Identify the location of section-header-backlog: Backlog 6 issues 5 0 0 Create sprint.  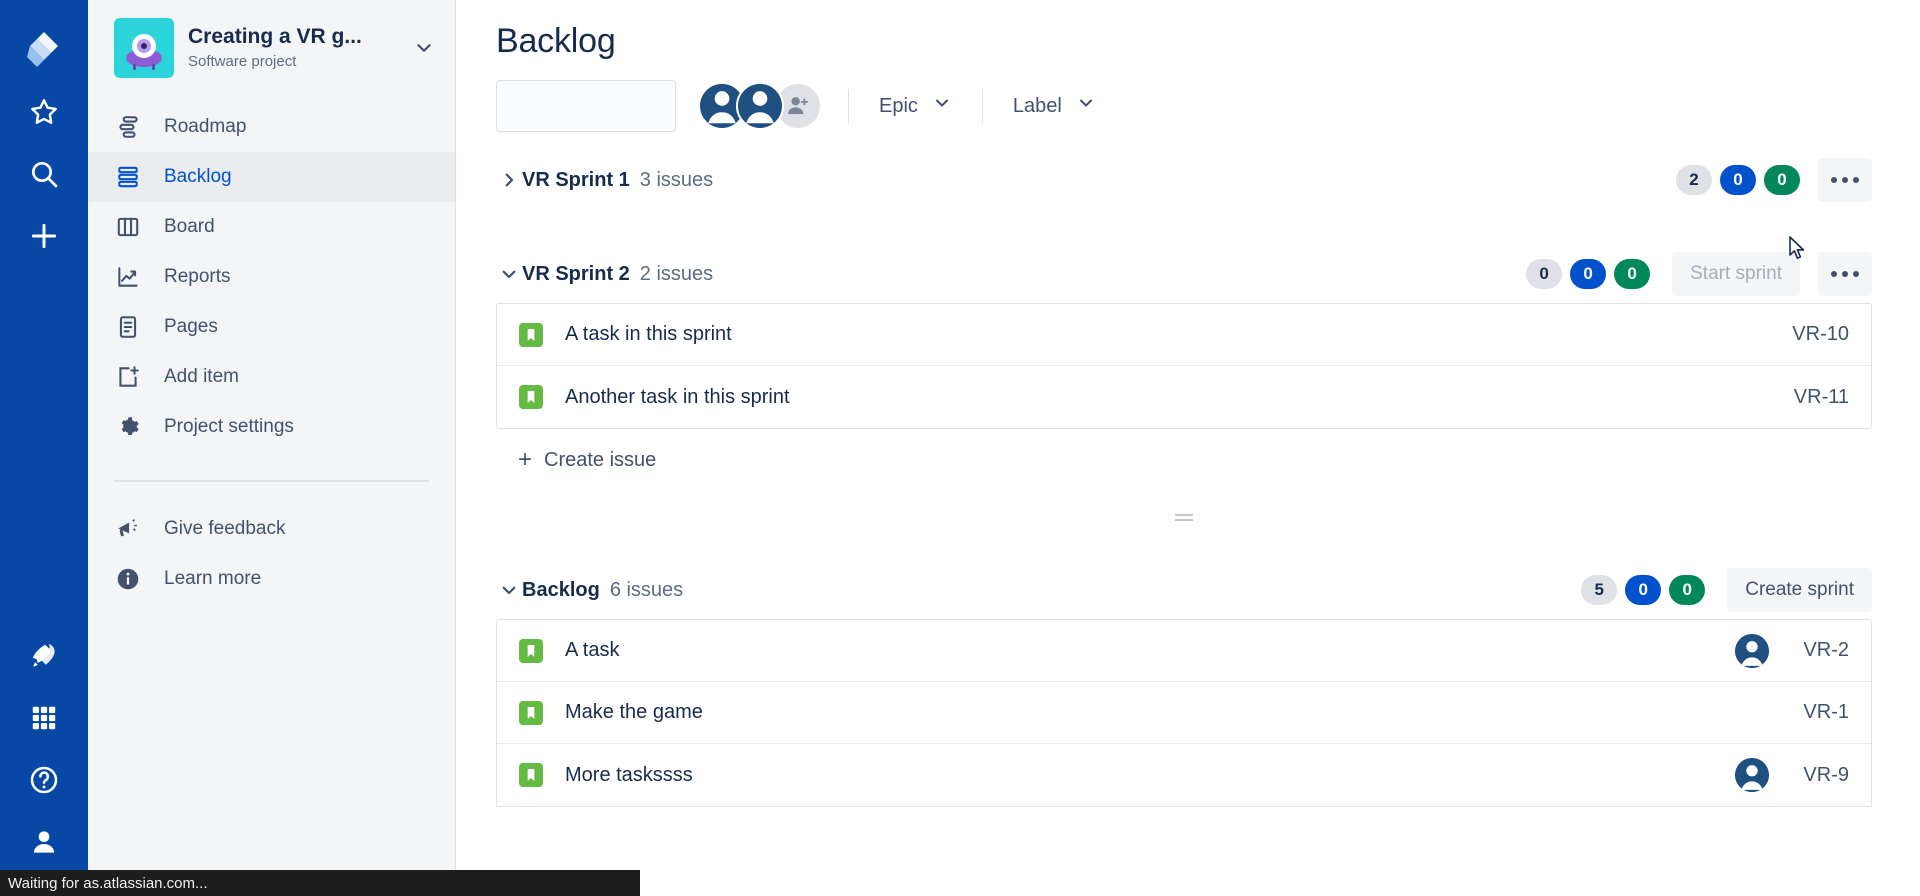
(1208, 590).